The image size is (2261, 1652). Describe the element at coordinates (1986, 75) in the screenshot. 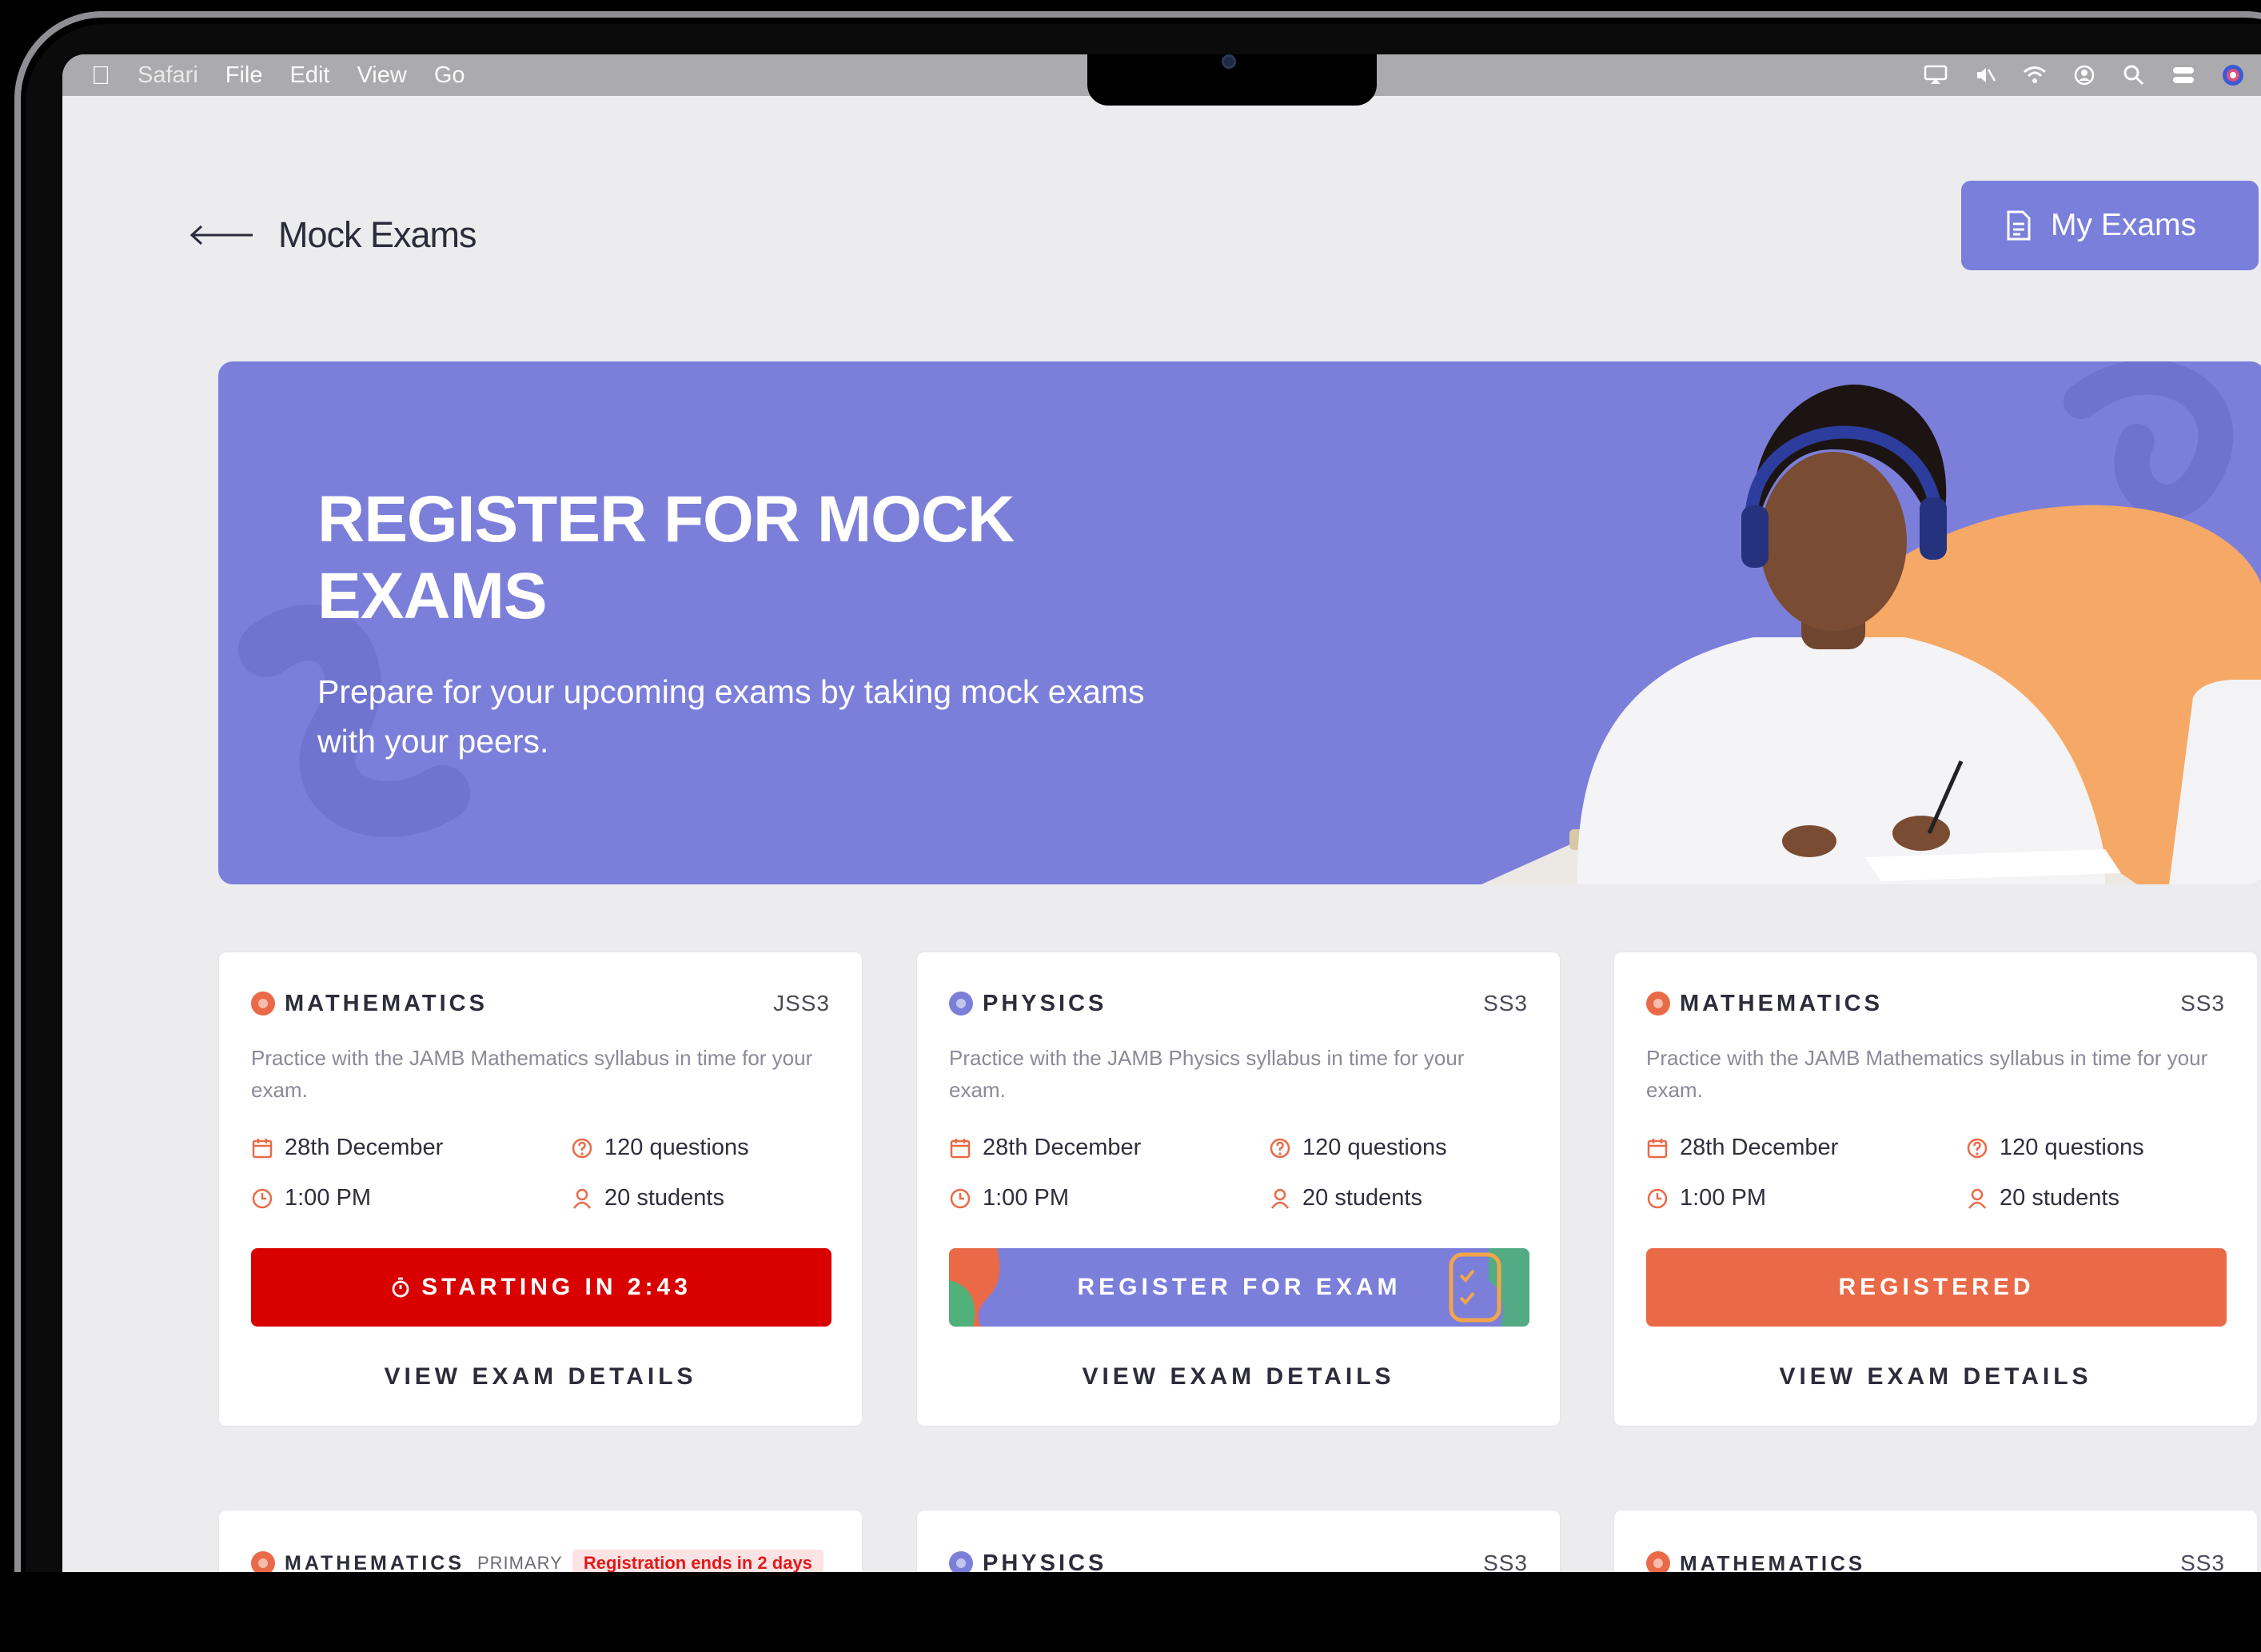

I see `mute-icon` at that location.